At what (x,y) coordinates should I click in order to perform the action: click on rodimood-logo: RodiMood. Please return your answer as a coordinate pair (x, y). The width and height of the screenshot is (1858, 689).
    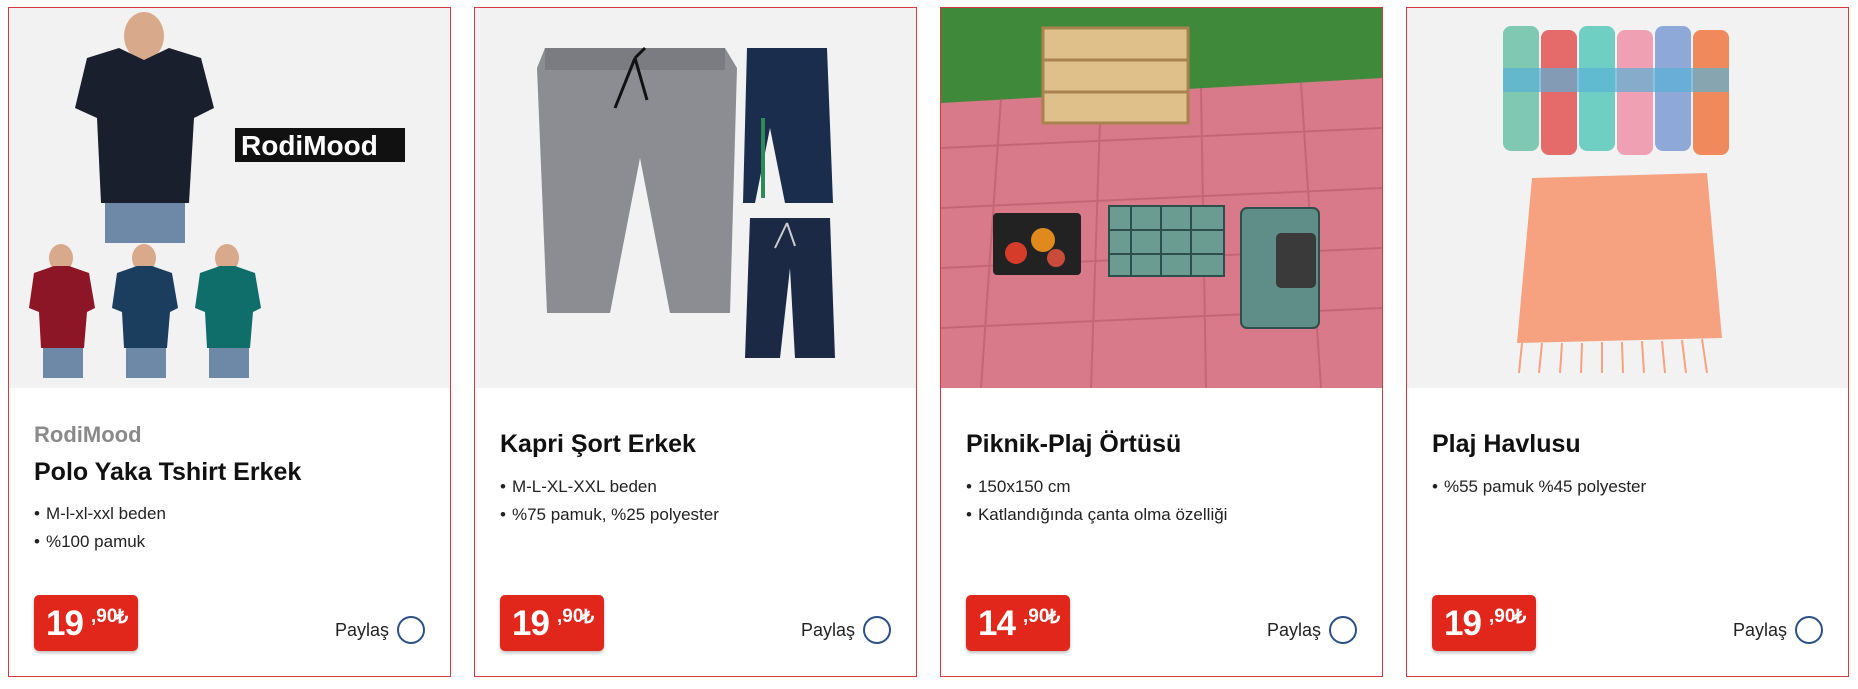
    Looking at the image, I should click on (309, 145).